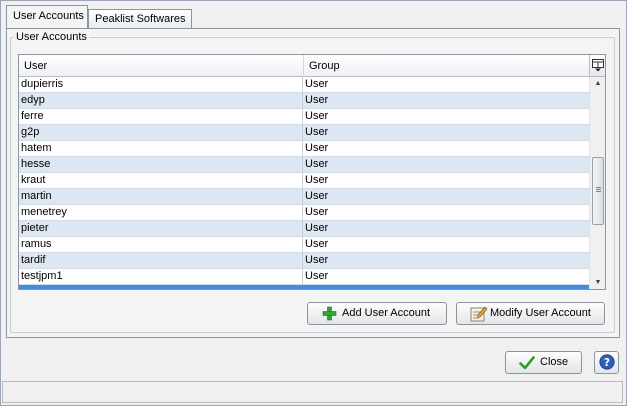 The image size is (627, 406). Describe the element at coordinates (161, 213) in the screenshot. I see `user-cell: menetrey` at that location.